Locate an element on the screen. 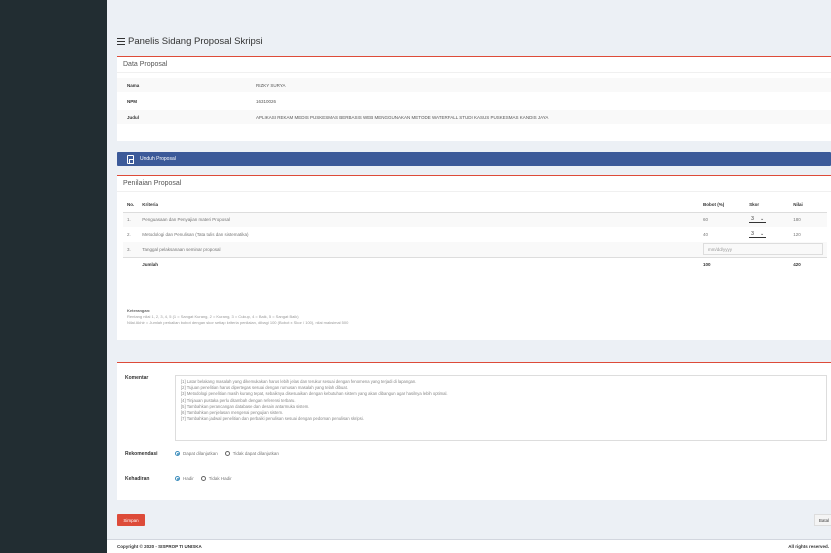 The image size is (831, 553). rekomendasi-option-2: Tidak dapat dilanjutkan is located at coordinates (255, 453).